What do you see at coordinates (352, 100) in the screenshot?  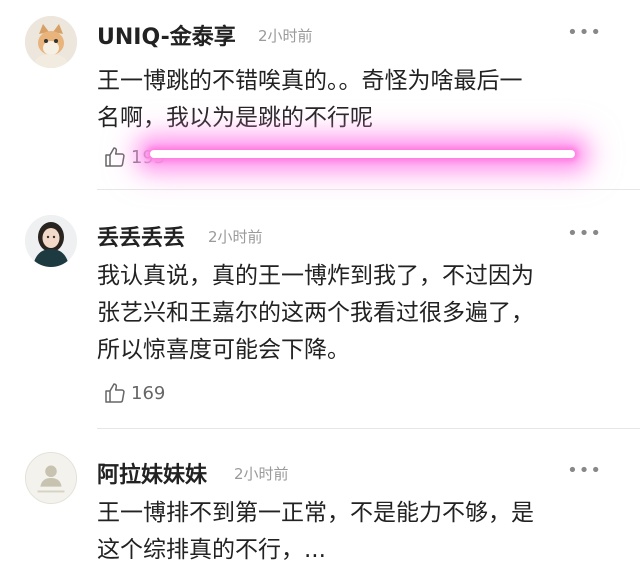 I see `comment-text: 王一博跳的不错唉真的。。奇怪为啥最后一 名啊，我以为是跳的不行呢` at bounding box center [352, 100].